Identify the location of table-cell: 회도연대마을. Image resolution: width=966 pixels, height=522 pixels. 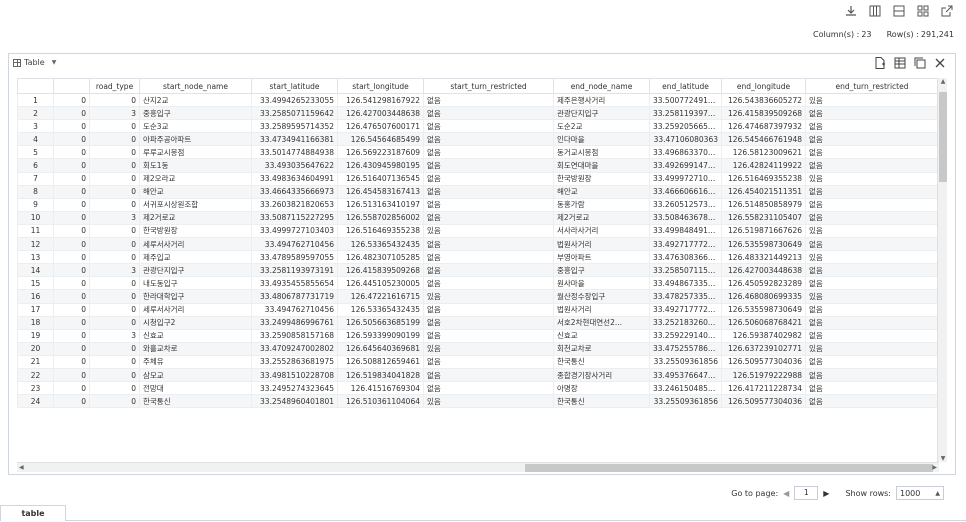
(601, 165).